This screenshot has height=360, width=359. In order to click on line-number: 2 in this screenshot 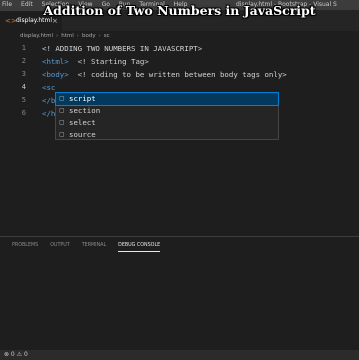, I will do `click(23, 61)`.